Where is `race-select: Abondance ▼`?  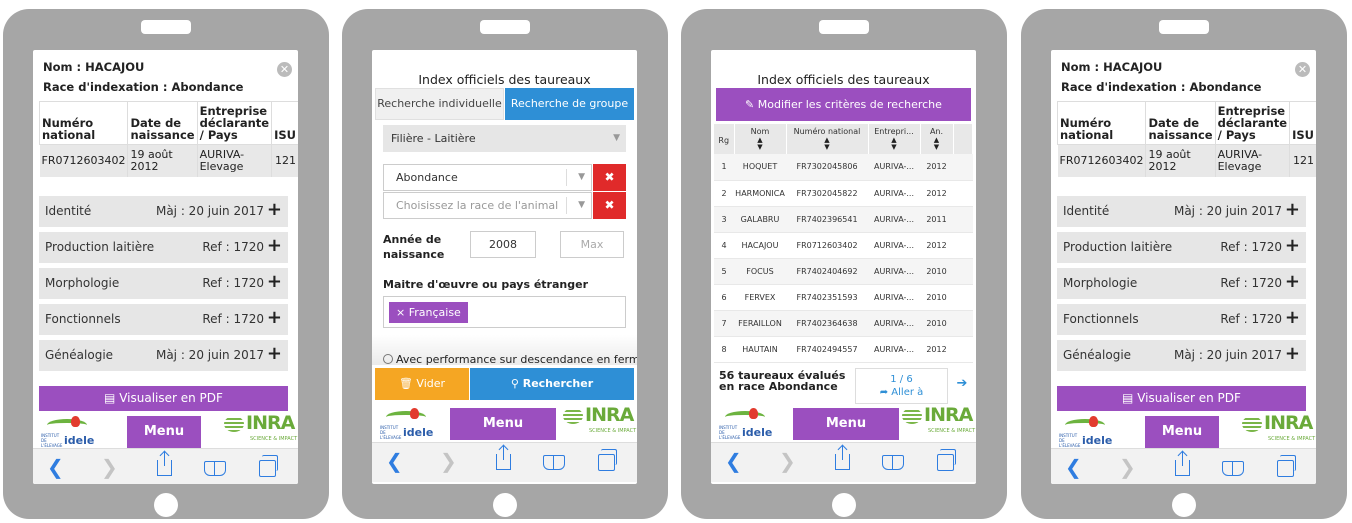
race-select: Abondance ▼ is located at coordinates (487, 177).